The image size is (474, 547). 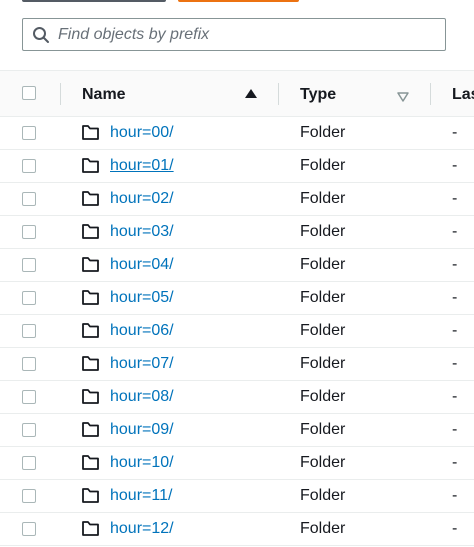 What do you see at coordinates (141, 496) in the screenshot?
I see `folder-link: hour=11/` at bounding box center [141, 496].